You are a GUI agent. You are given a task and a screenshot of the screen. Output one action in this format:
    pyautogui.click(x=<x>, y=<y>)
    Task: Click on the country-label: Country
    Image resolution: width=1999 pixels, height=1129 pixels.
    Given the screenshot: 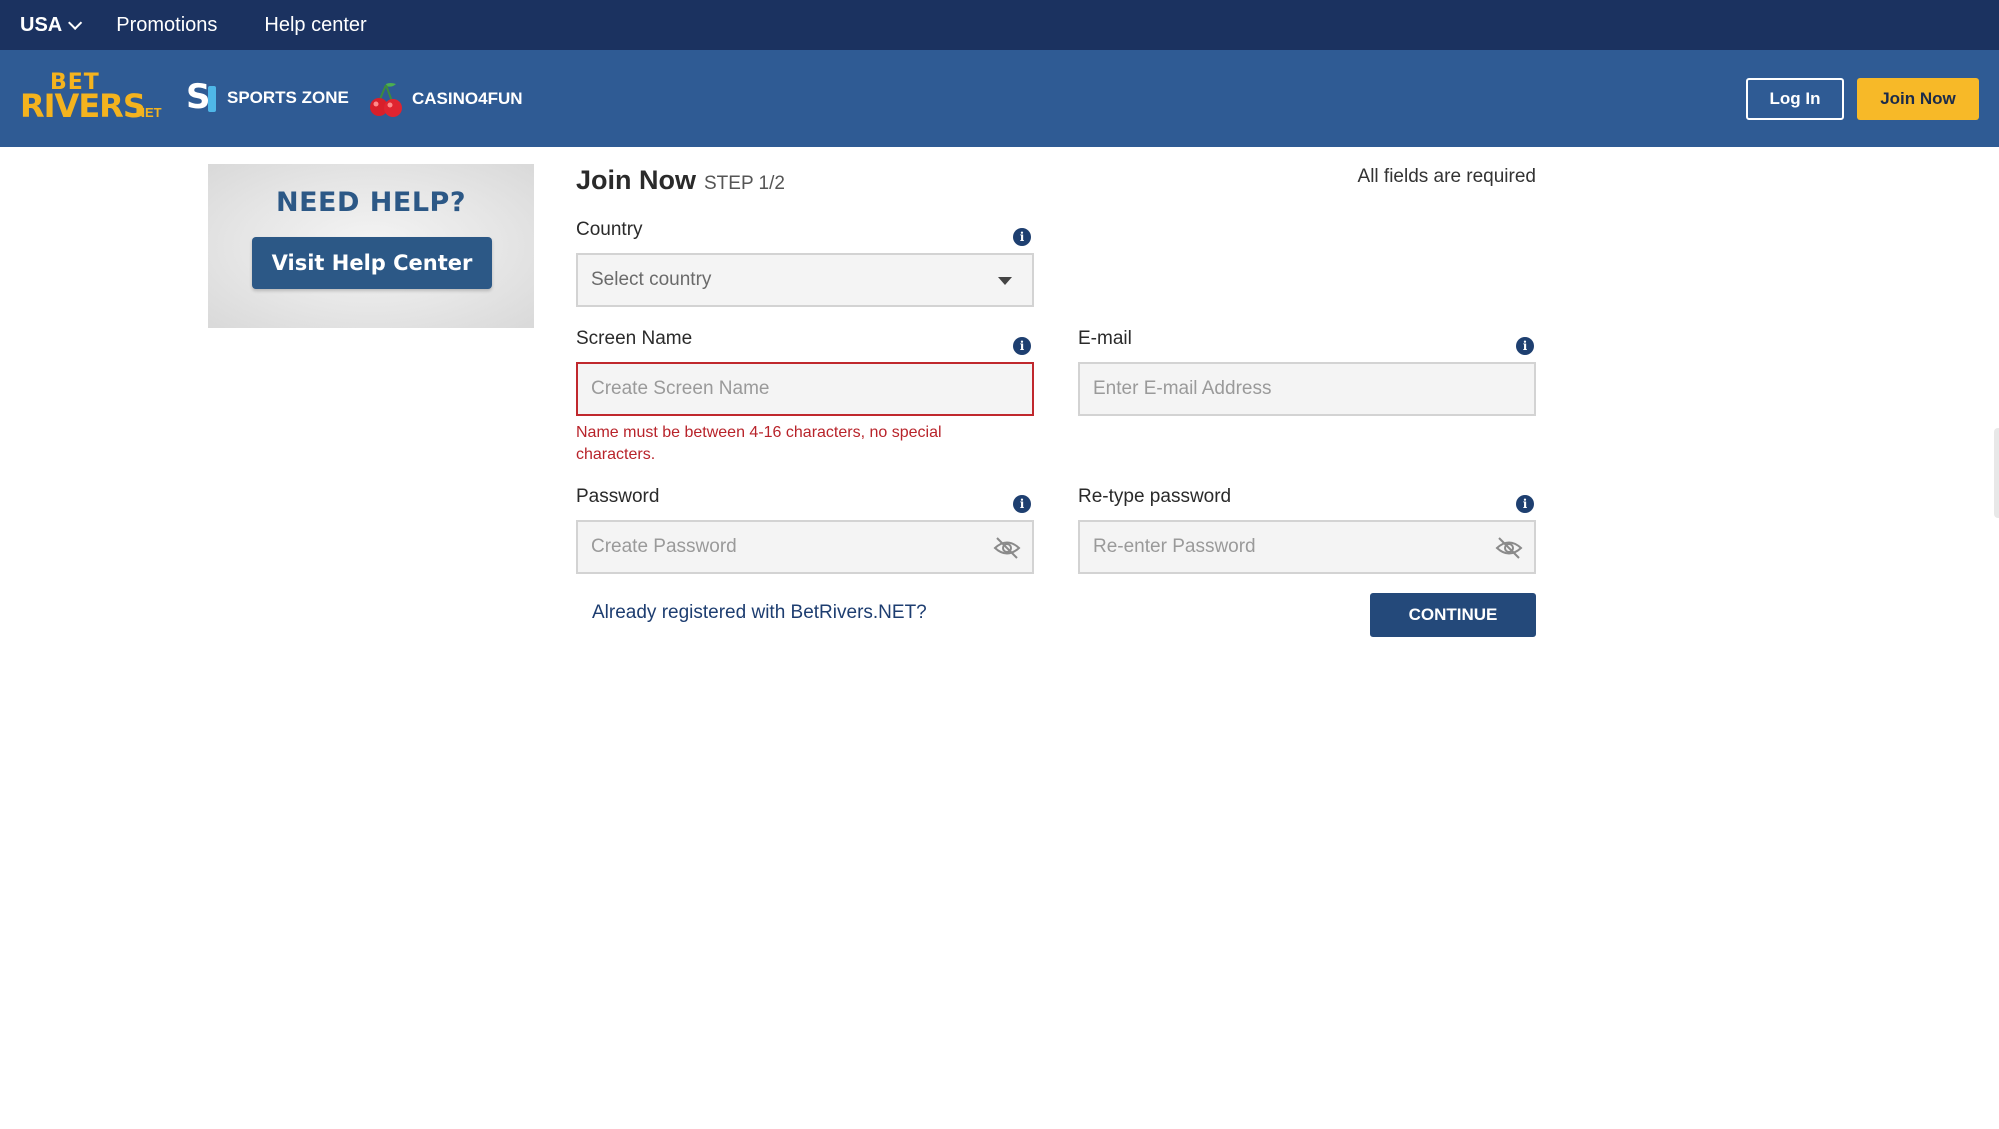 What is the action you would take?
    pyautogui.click(x=609, y=229)
    